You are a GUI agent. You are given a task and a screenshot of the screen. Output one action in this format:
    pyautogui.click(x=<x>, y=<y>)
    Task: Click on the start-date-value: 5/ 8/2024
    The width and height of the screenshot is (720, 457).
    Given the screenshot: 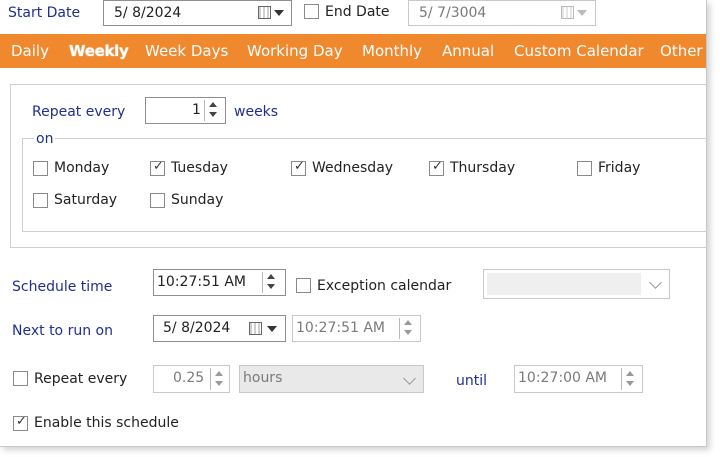 What is the action you would take?
    pyautogui.click(x=148, y=13)
    